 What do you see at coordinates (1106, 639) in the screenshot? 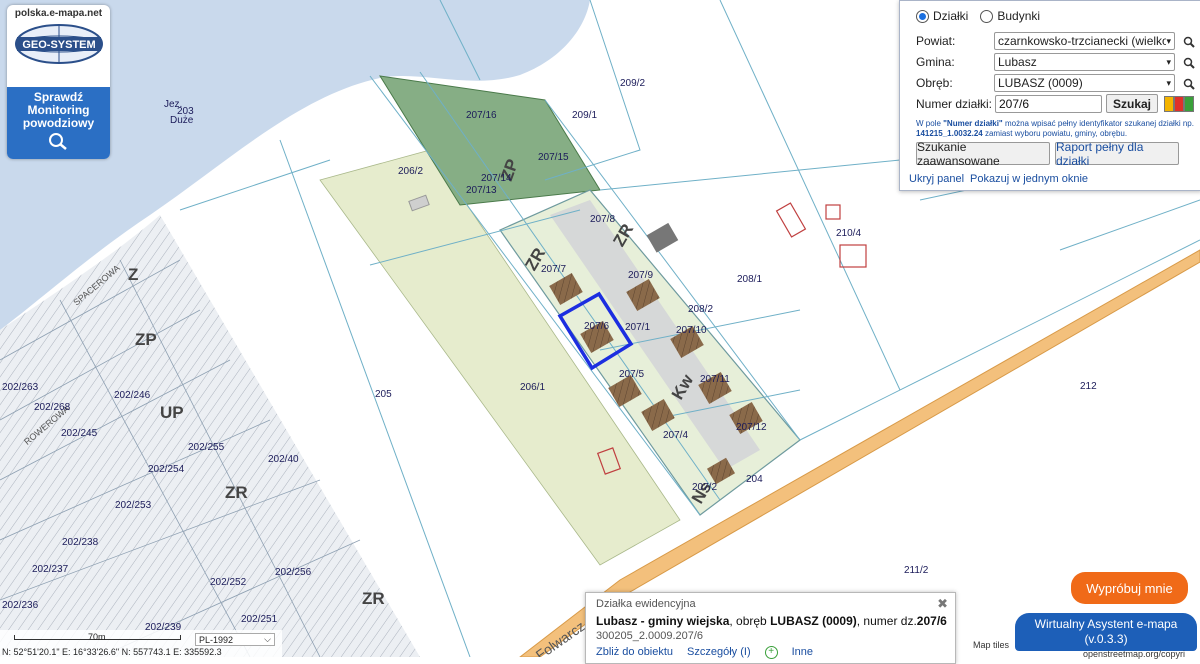
I see `assistant-version: (v.0.3.3)` at bounding box center [1106, 639].